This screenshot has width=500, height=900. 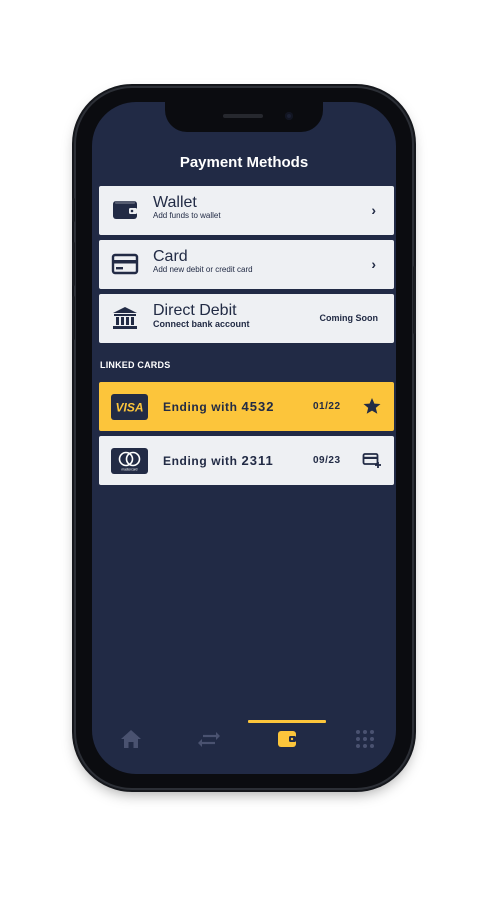 I want to click on wallet-icon, so click(x=125, y=210).